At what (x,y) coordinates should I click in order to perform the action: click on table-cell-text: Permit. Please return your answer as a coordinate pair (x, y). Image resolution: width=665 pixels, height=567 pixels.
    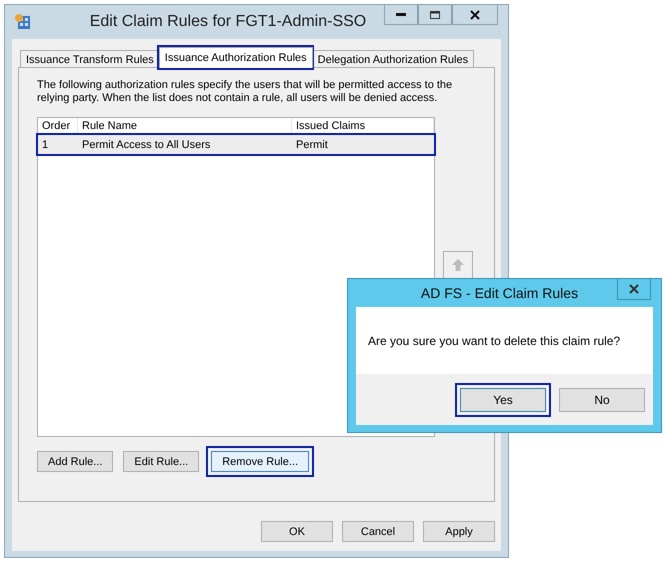
    Looking at the image, I should click on (312, 144).